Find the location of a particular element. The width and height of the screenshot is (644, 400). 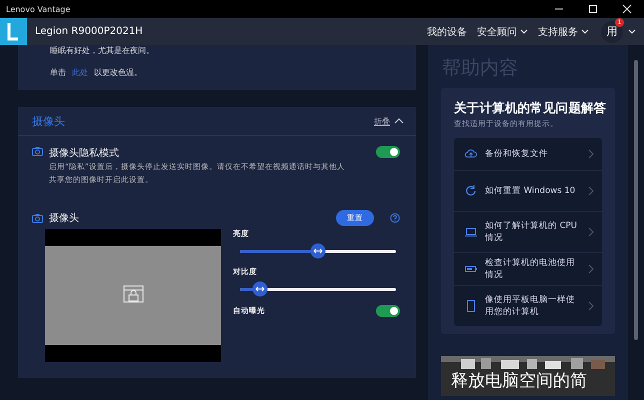

setting-title: 摄像头隐私模式 is located at coordinates (84, 153).